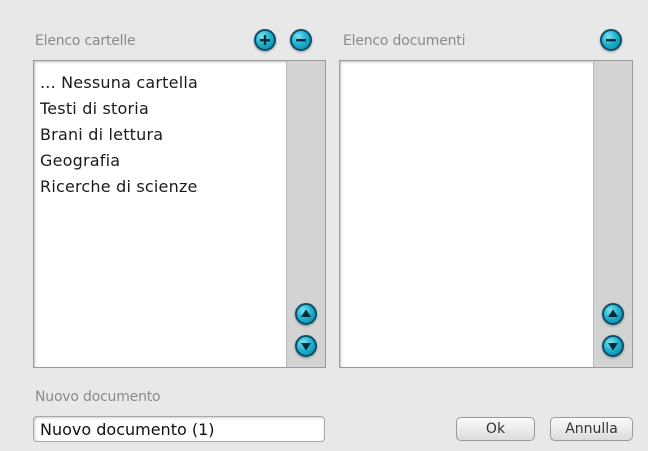  Describe the element at coordinates (101, 134) in the screenshot. I see `folder-item: Brani di lettura` at that location.